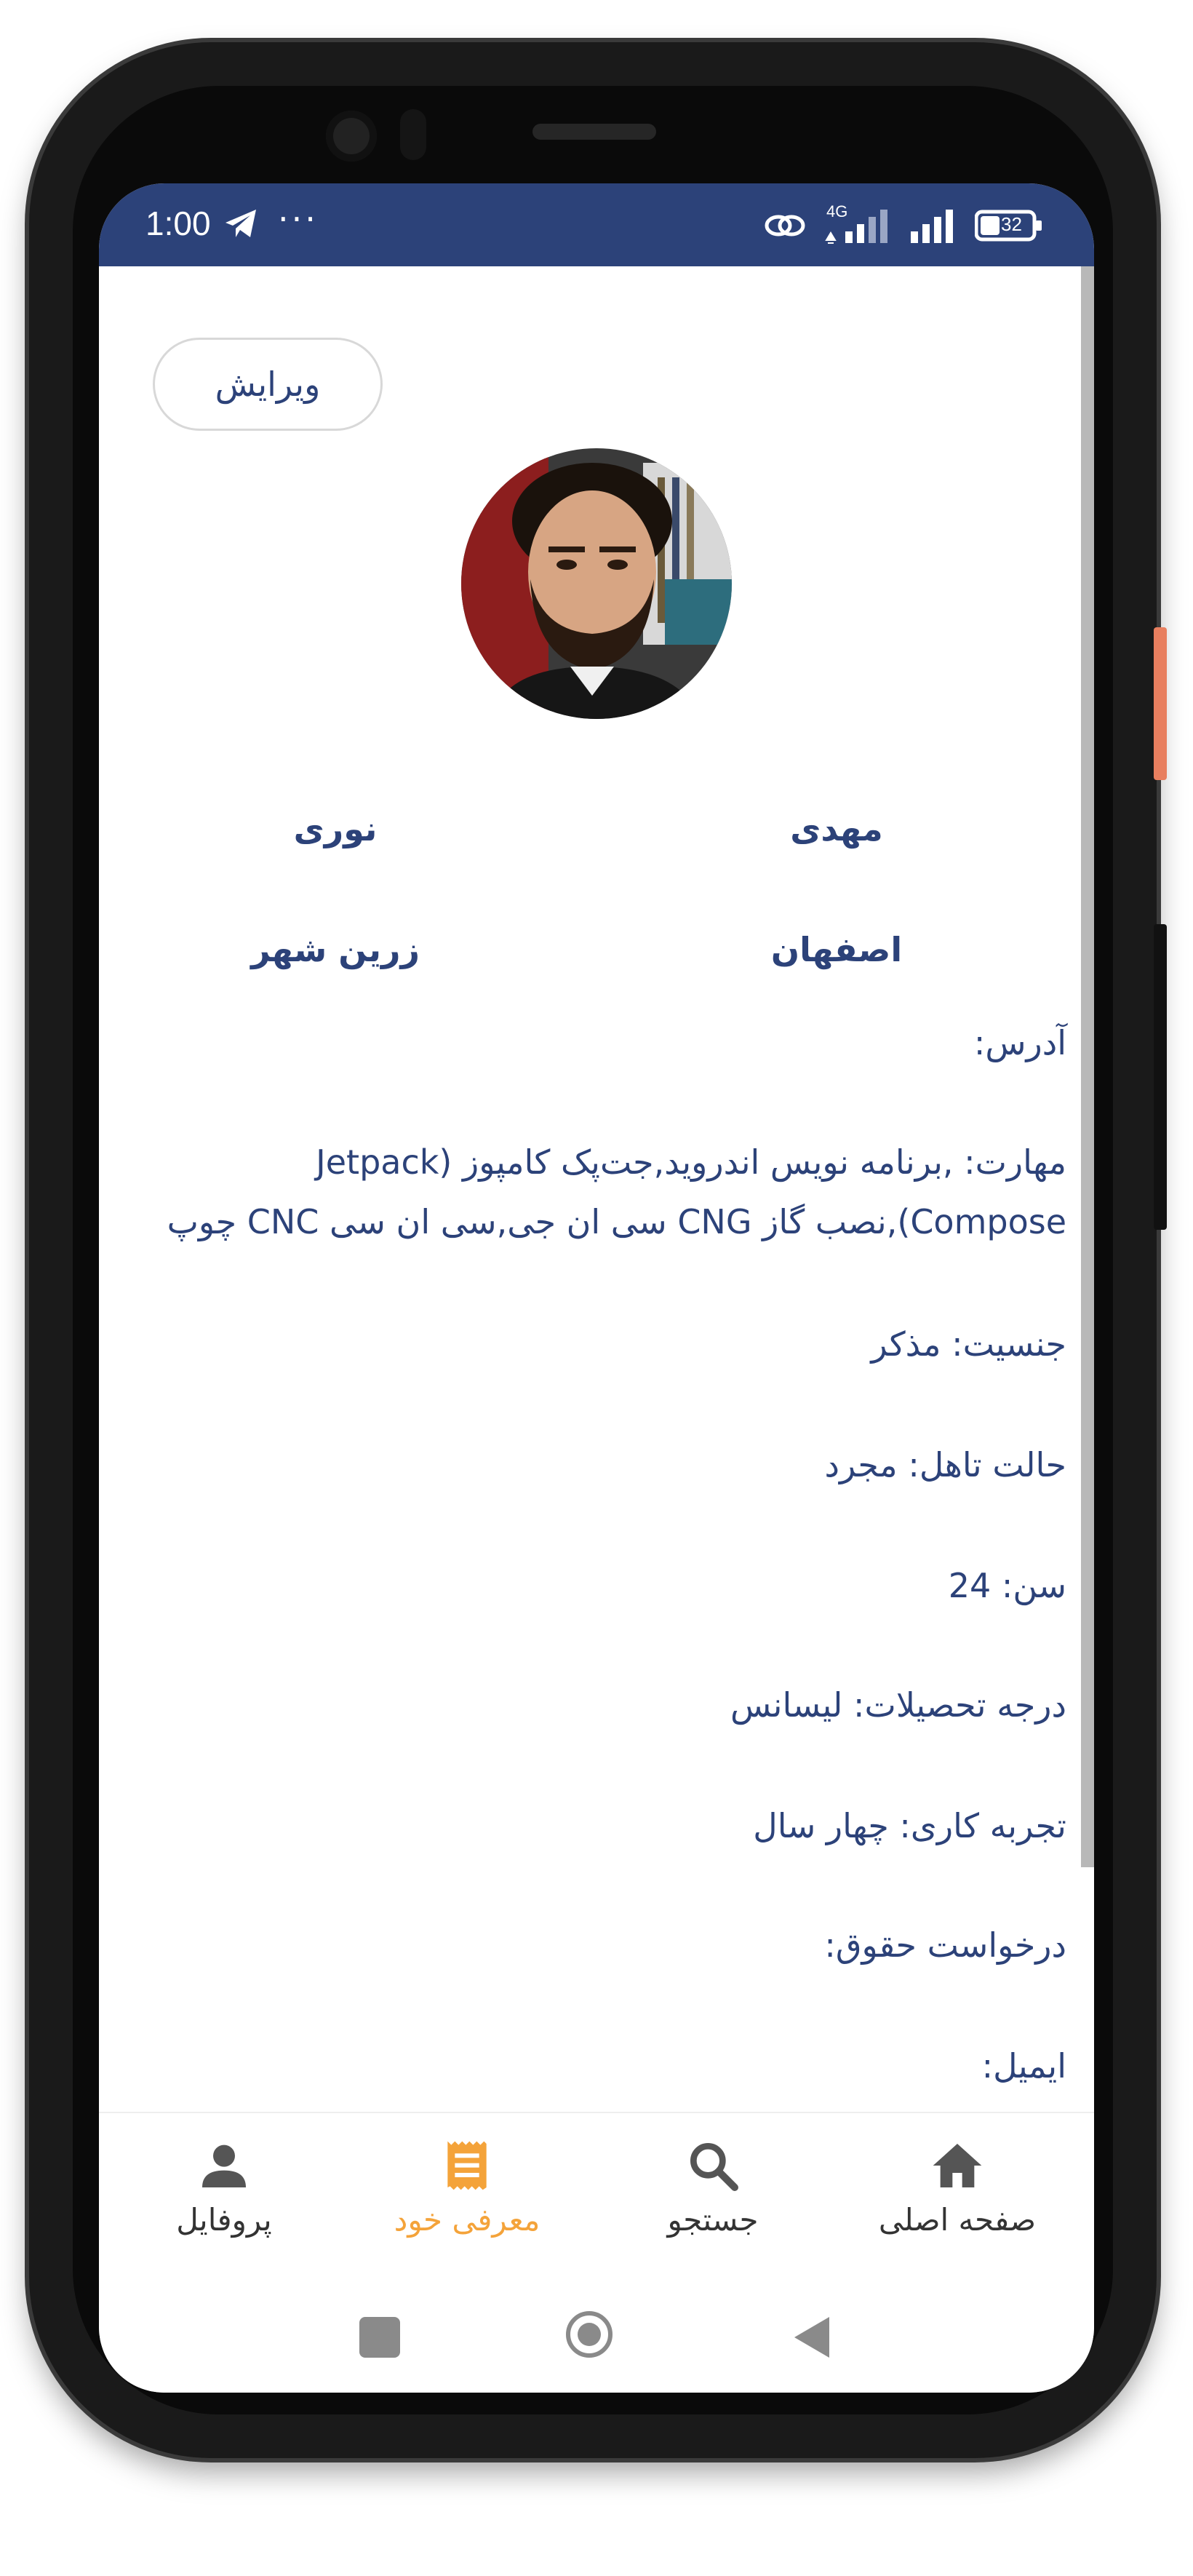  I want to click on salary-request-field: درخواست حقوق:, so click(945, 1945).